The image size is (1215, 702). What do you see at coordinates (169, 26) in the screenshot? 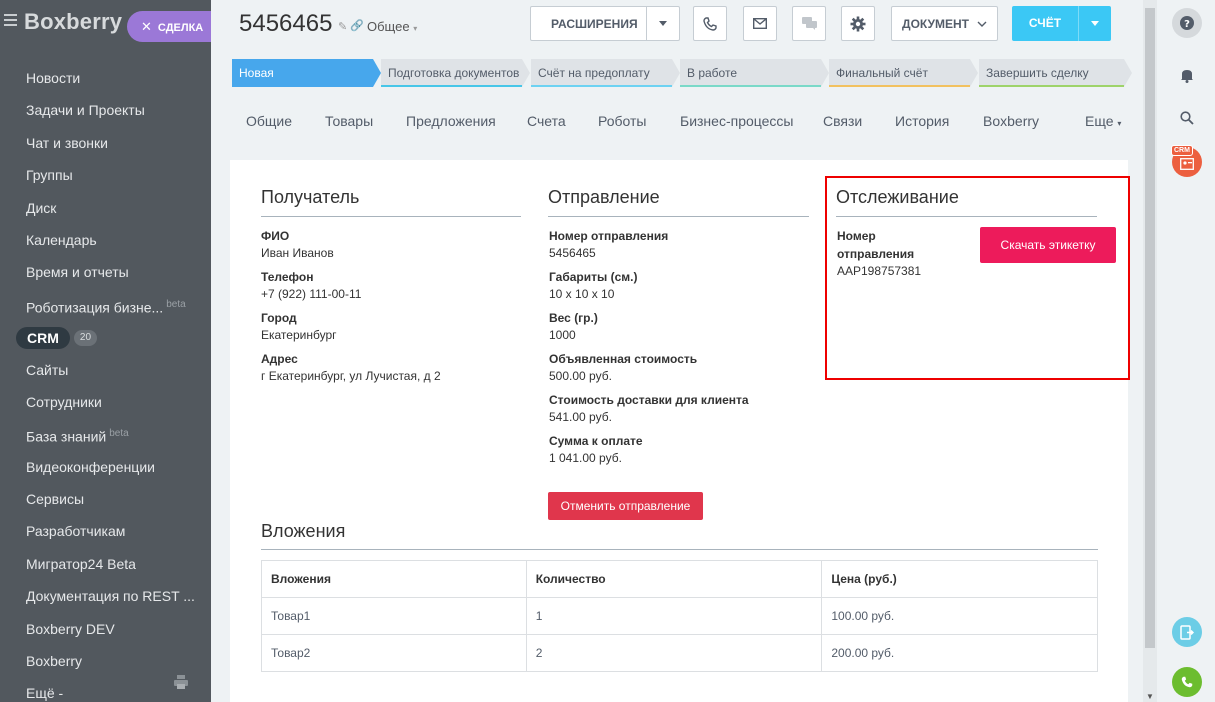
I see `deal-button: ✕ СДЕЛКА` at bounding box center [169, 26].